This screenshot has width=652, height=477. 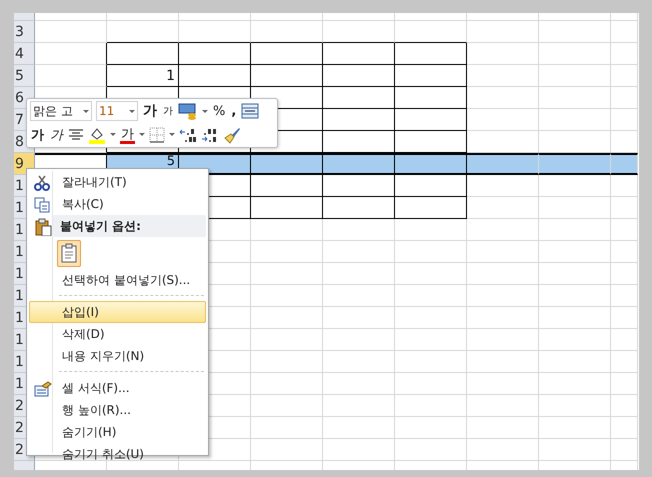 I want to click on copy-icon, so click(x=42, y=205).